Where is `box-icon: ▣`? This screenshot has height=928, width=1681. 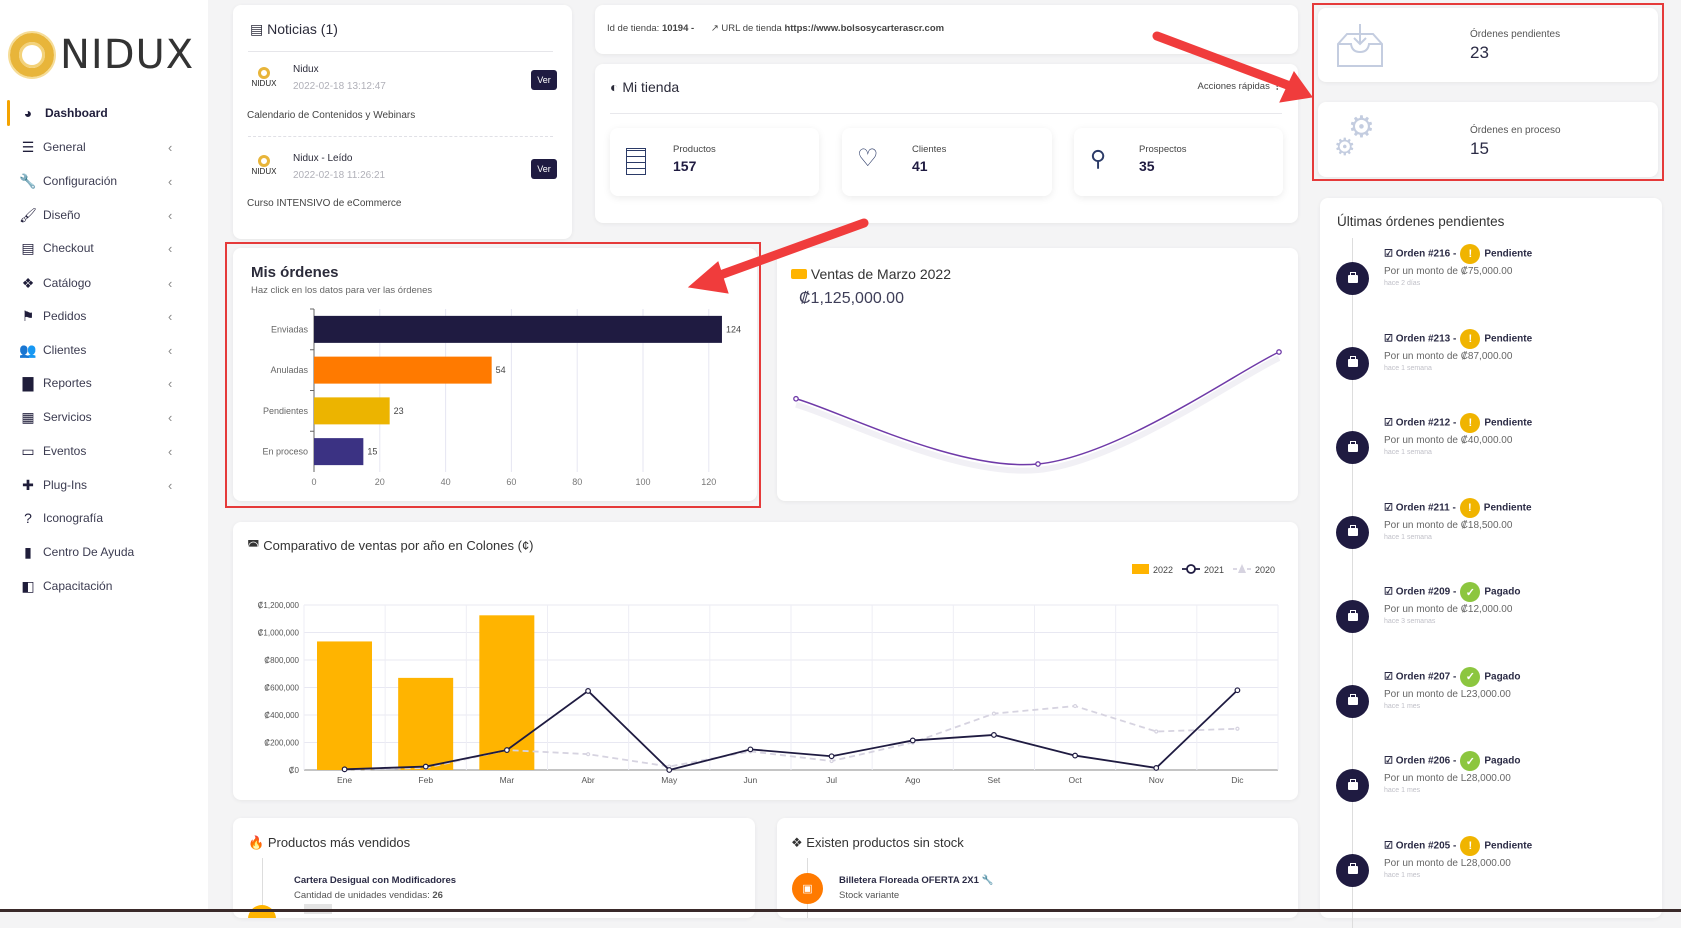 box-icon: ▣ is located at coordinates (807, 888).